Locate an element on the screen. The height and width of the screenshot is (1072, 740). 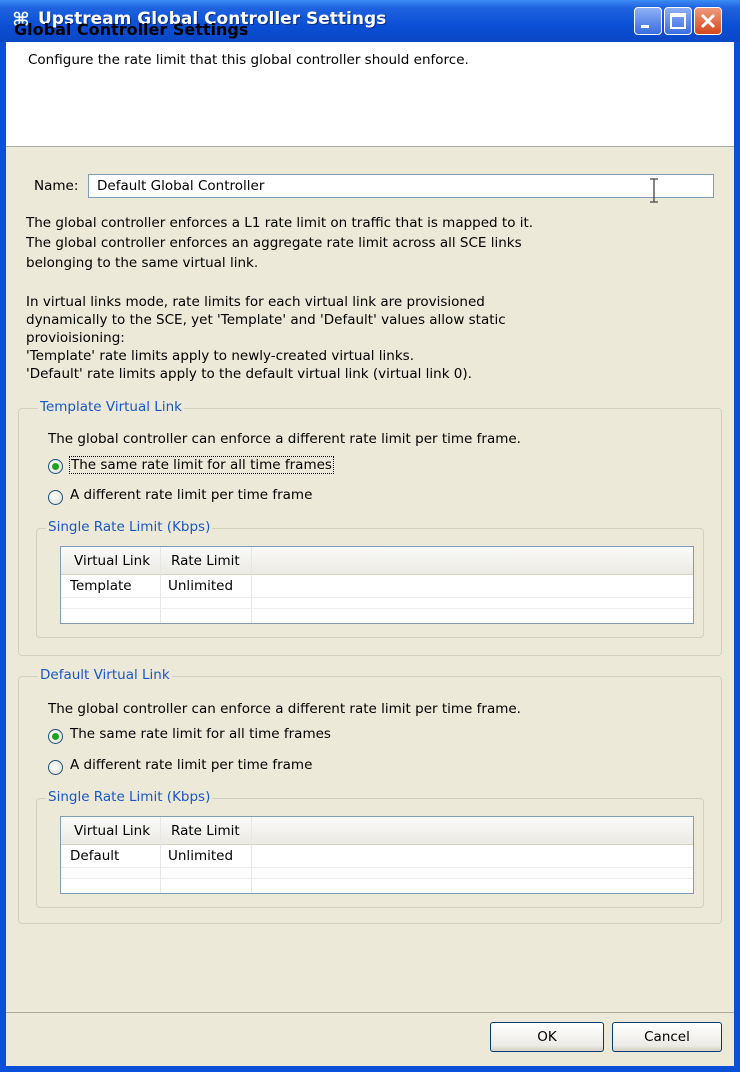
maximize-icon is located at coordinates (678, 21).